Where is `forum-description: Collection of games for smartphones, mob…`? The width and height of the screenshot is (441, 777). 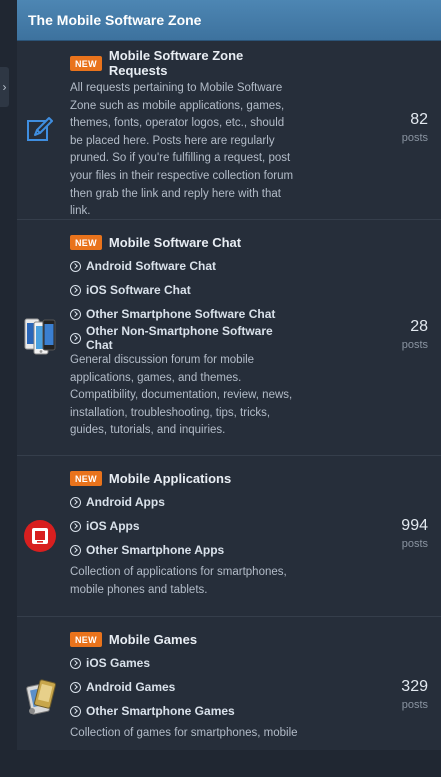 forum-description: Collection of games for smartphones, mob… is located at coordinates (184, 733).